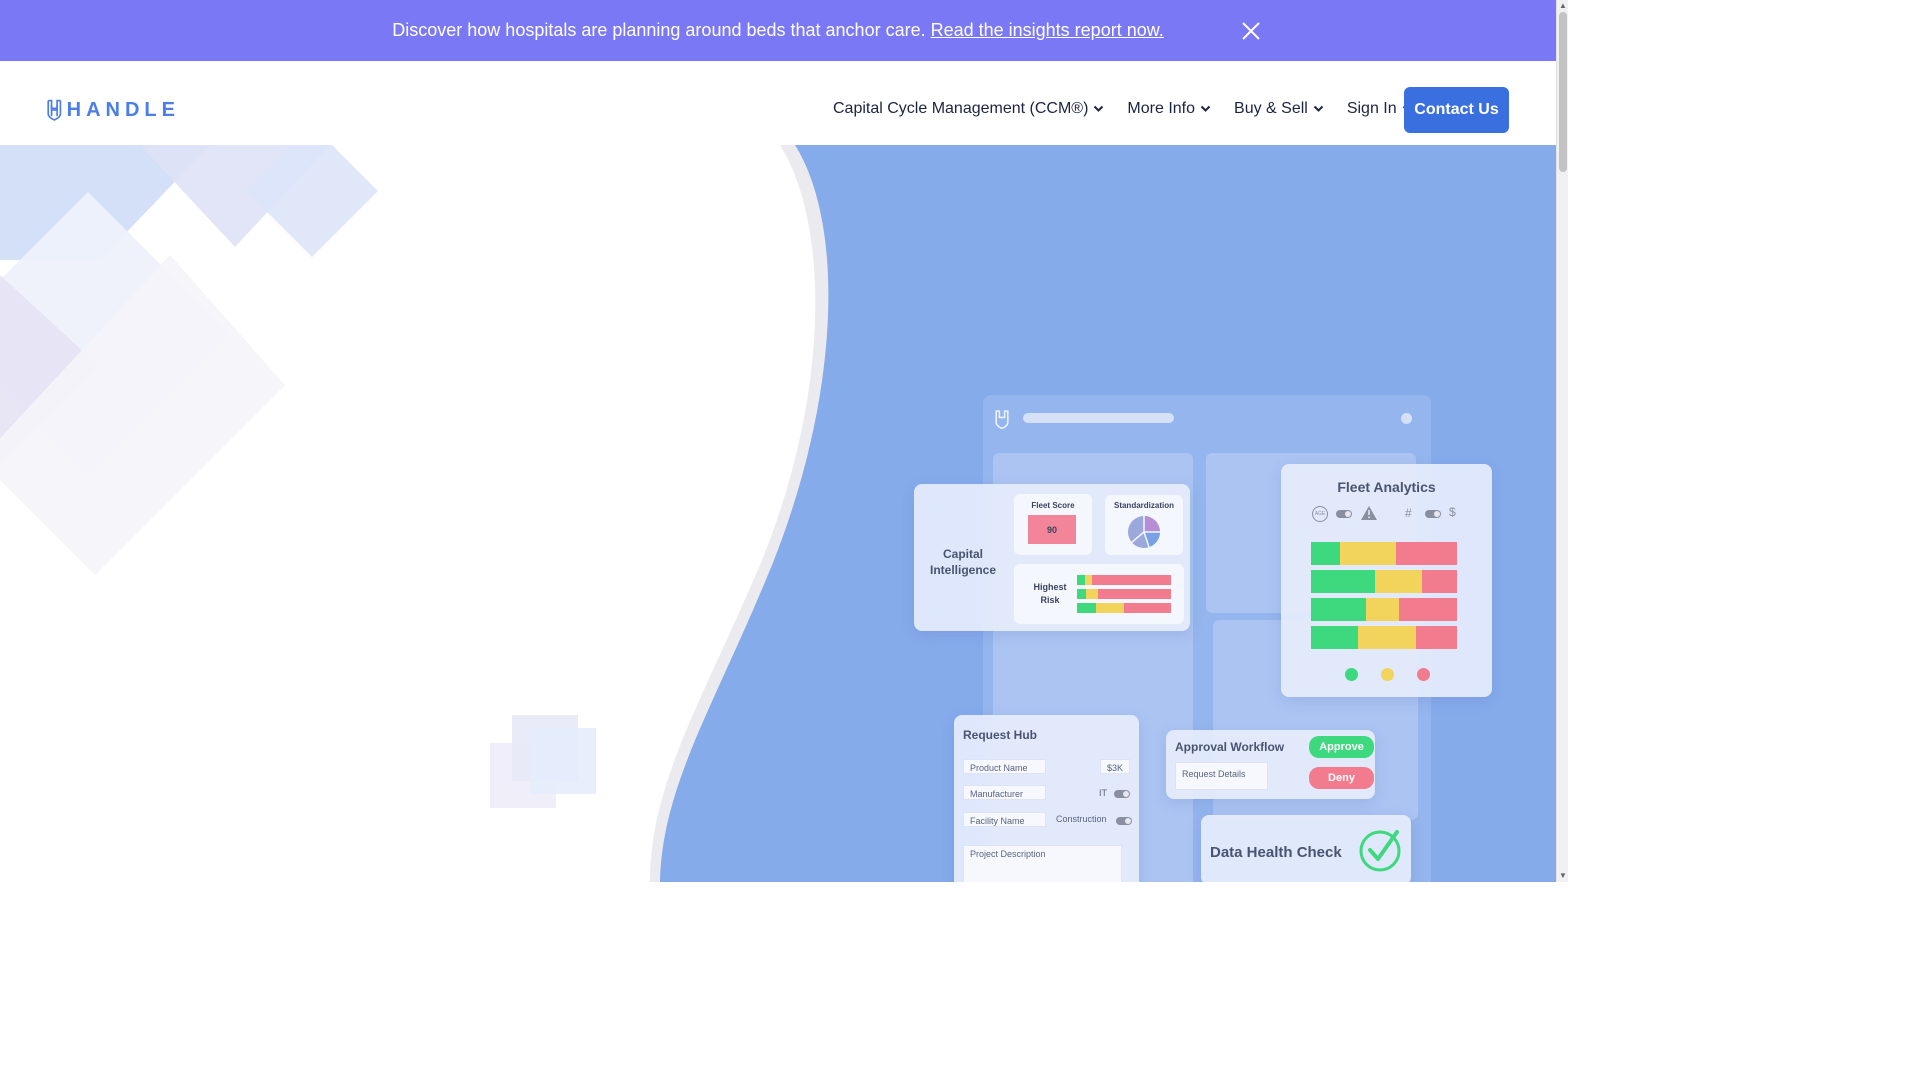 This screenshot has width=1920, height=1080. I want to click on manufacturer-field: Manufacturer, so click(1004, 792).